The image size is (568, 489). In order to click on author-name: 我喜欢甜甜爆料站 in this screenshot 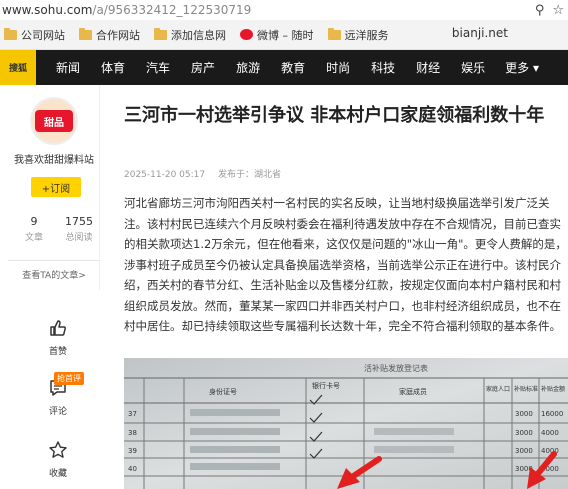, I will do `click(54, 158)`.